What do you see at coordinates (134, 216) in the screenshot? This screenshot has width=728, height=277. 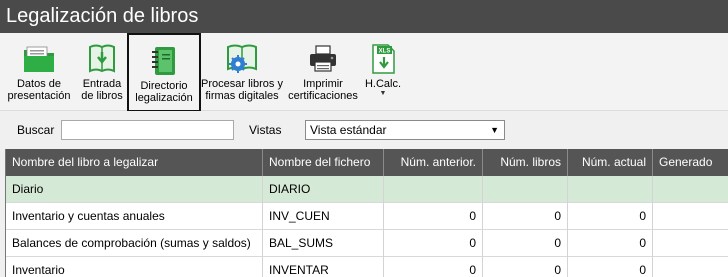 I see `cell-nombre-libro: Inventario y cuentas anuales` at bounding box center [134, 216].